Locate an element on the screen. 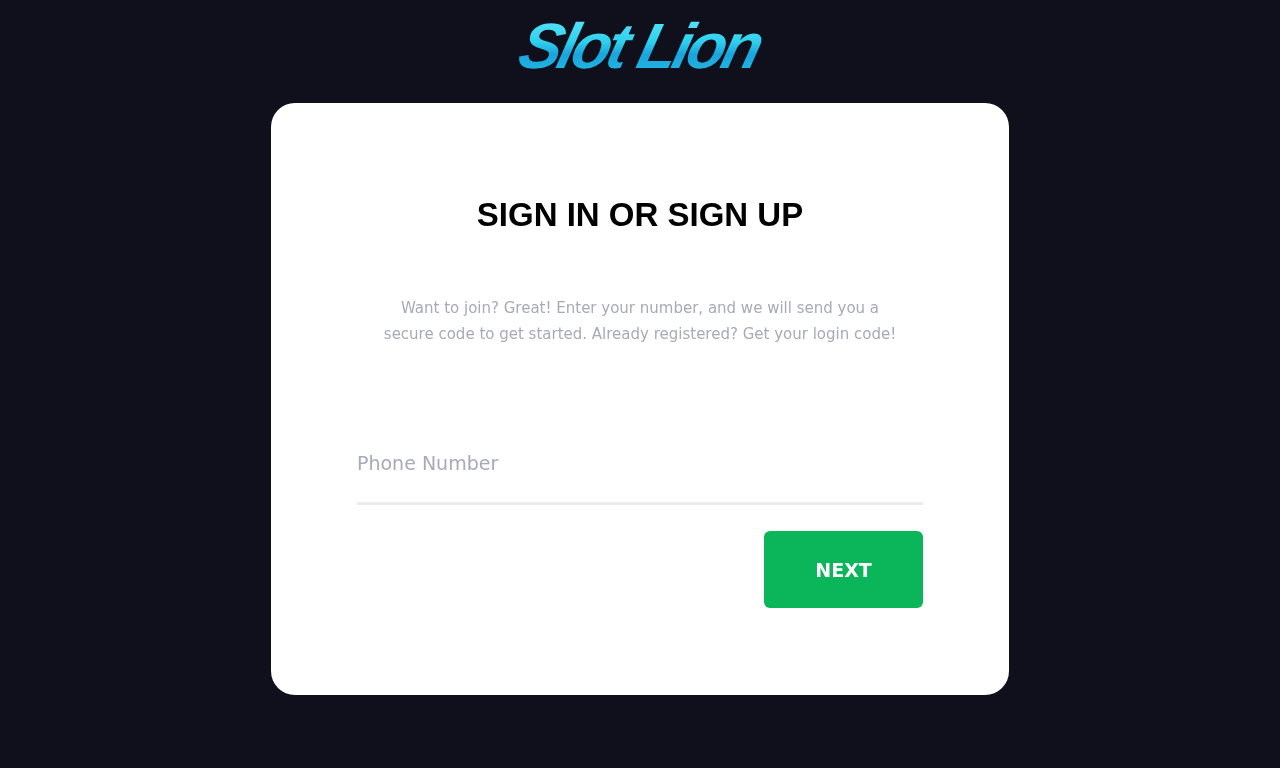  description-text: Want to join? Great! Enter your number, and we will send you a secure code to get started. Already registered? Get your login code! is located at coordinates (640, 321).